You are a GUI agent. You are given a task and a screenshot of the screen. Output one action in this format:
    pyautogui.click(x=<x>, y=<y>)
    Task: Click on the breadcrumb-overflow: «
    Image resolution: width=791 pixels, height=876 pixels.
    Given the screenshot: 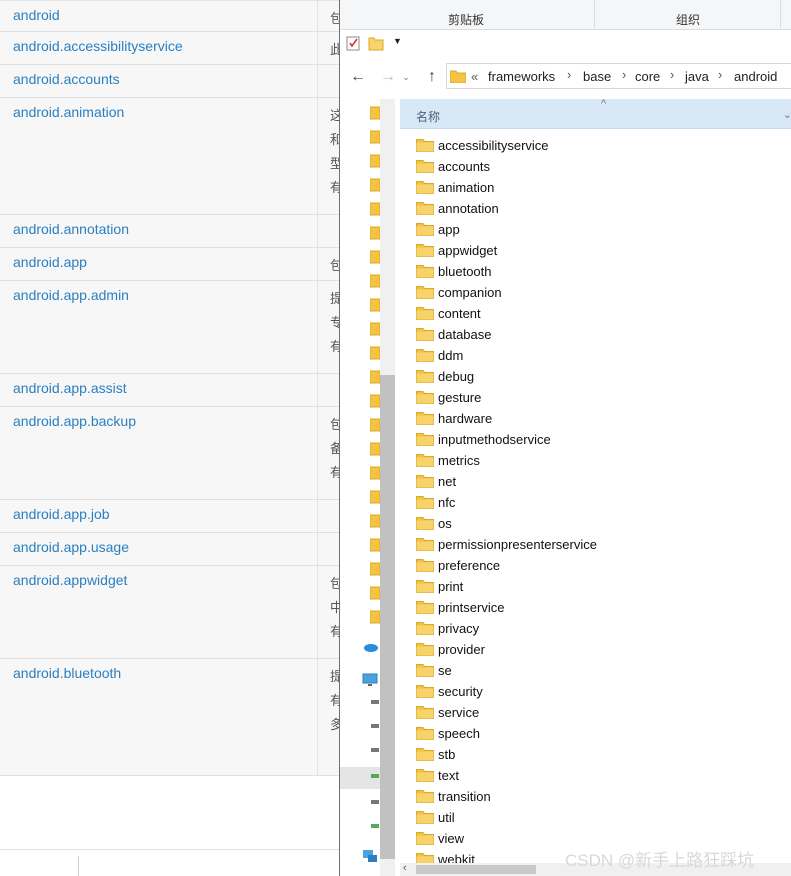 What is the action you would take?
    pyautogui.click(x=474, y=76)
    